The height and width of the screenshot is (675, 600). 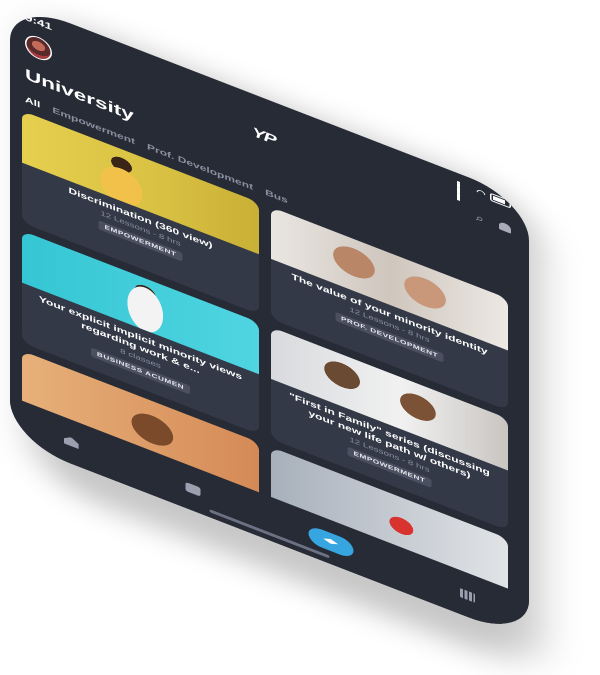 What do you see at coordinates (264, 135) in the screenshot?
I see `app-logo: YP` at bounding box center [264, 135].